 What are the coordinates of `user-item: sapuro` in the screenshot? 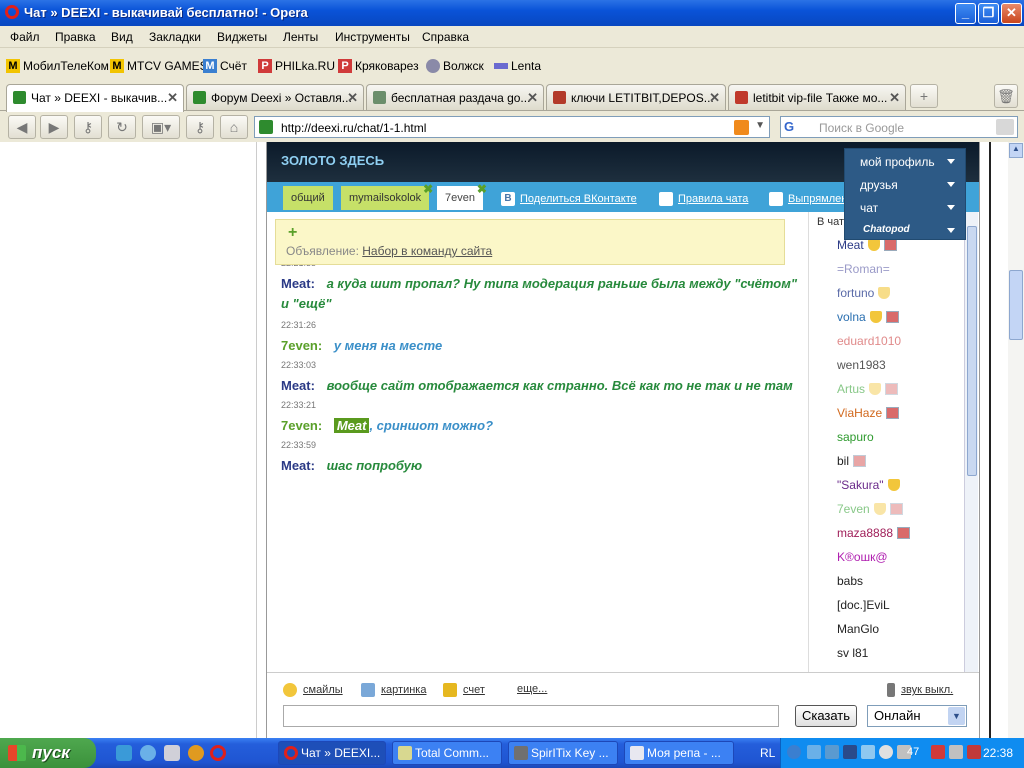 It's located at (855, 437).